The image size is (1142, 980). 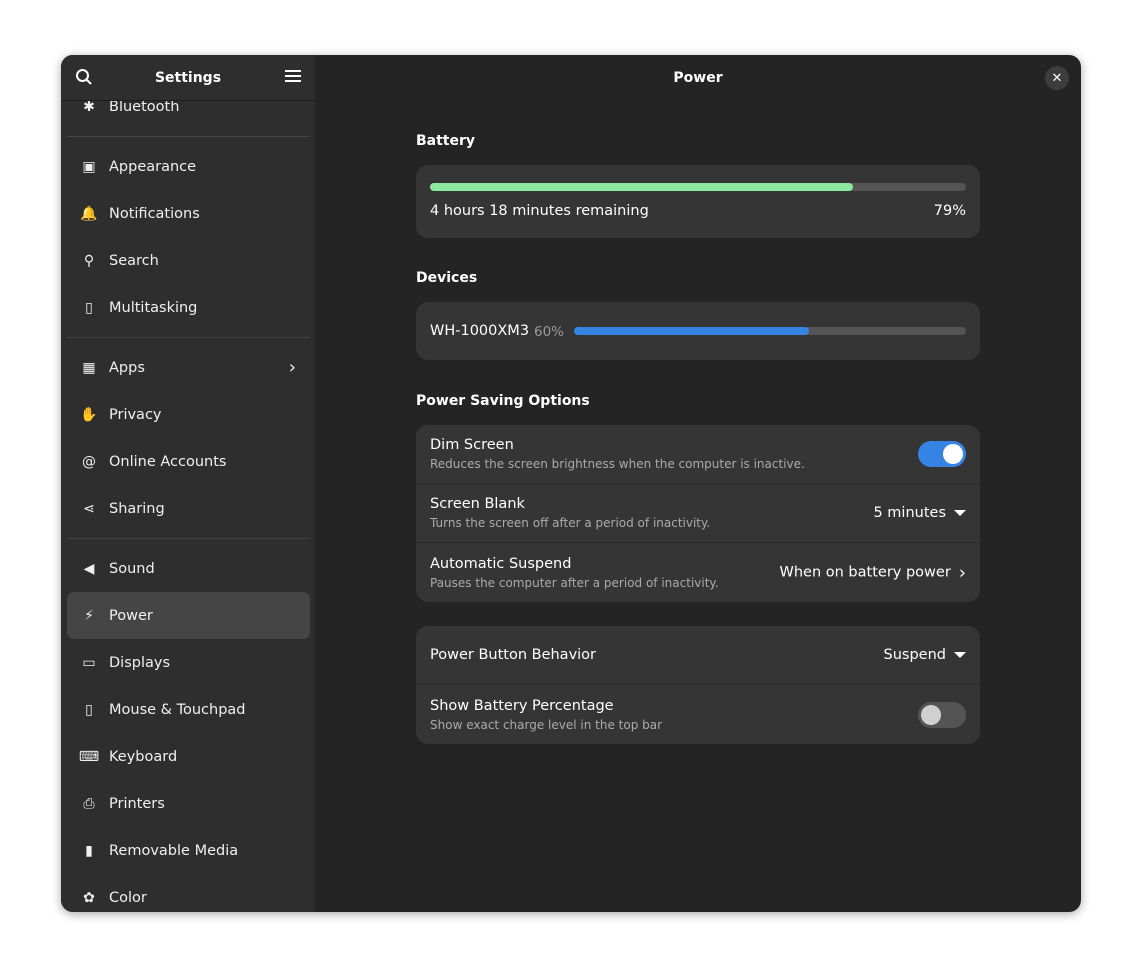 I want to click on search-icon, so click(x=84, y=77).